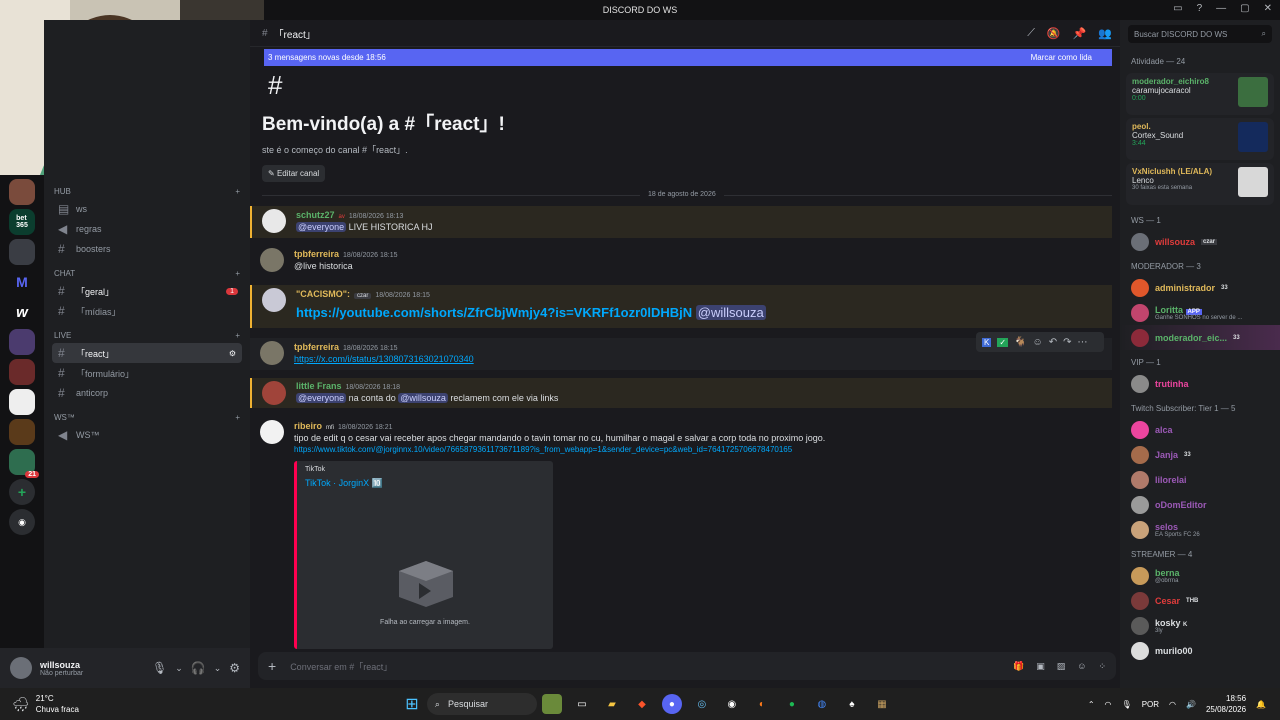 Image resolution: width=1280 pixels, height=720 pixels. I want to click on notification-bell-icon: 🔕, so click(1054, 33).